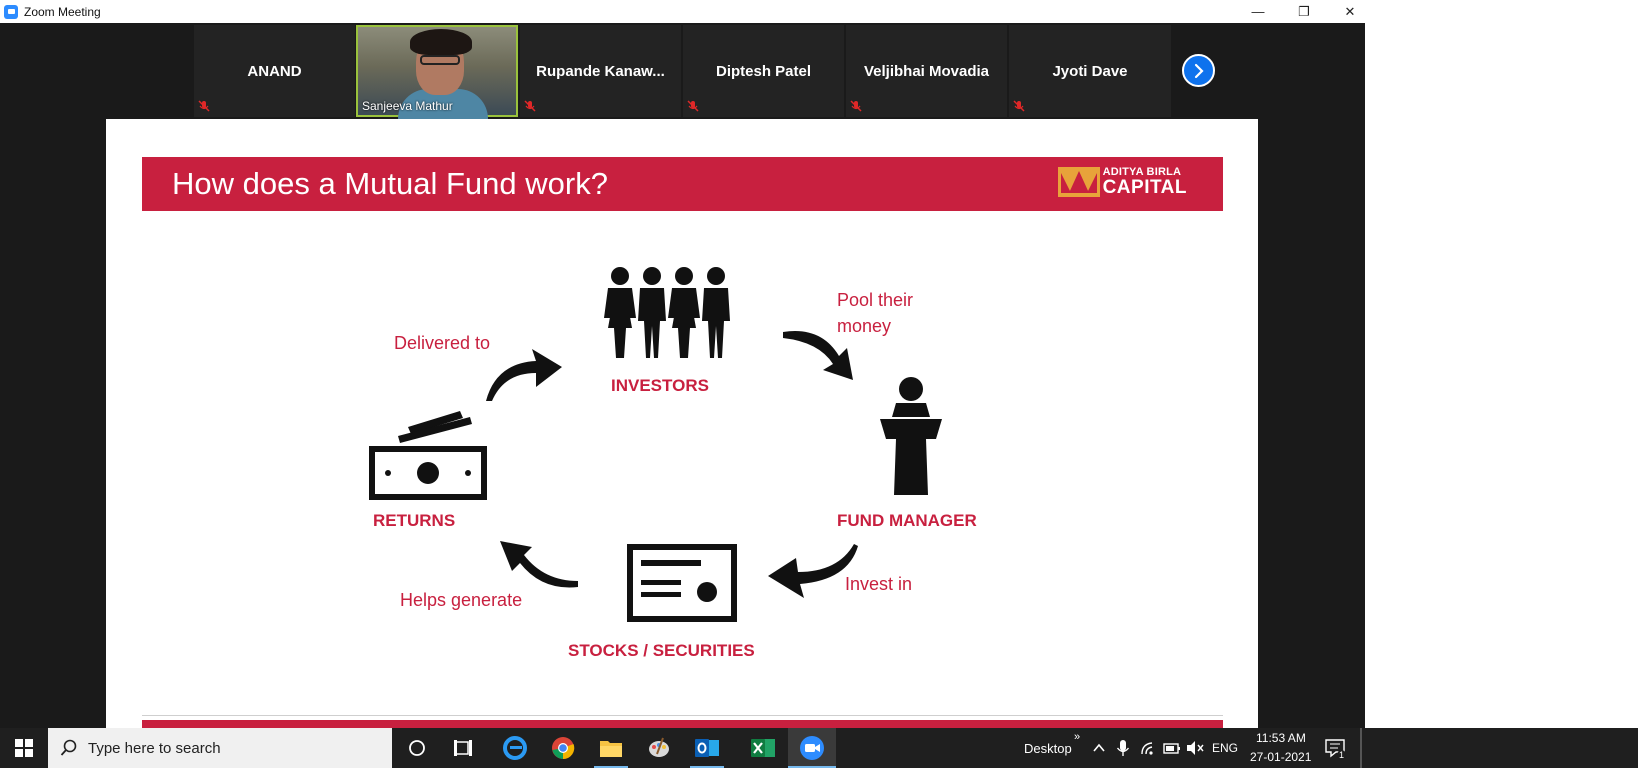  I want to click on participant-video-tile: Sanjeeva Mathur, so click(437, 72).